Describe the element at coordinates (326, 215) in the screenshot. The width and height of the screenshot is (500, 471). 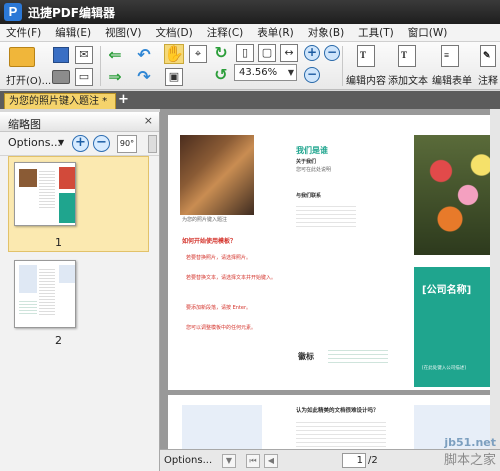
I see `contact-lines` at that location.